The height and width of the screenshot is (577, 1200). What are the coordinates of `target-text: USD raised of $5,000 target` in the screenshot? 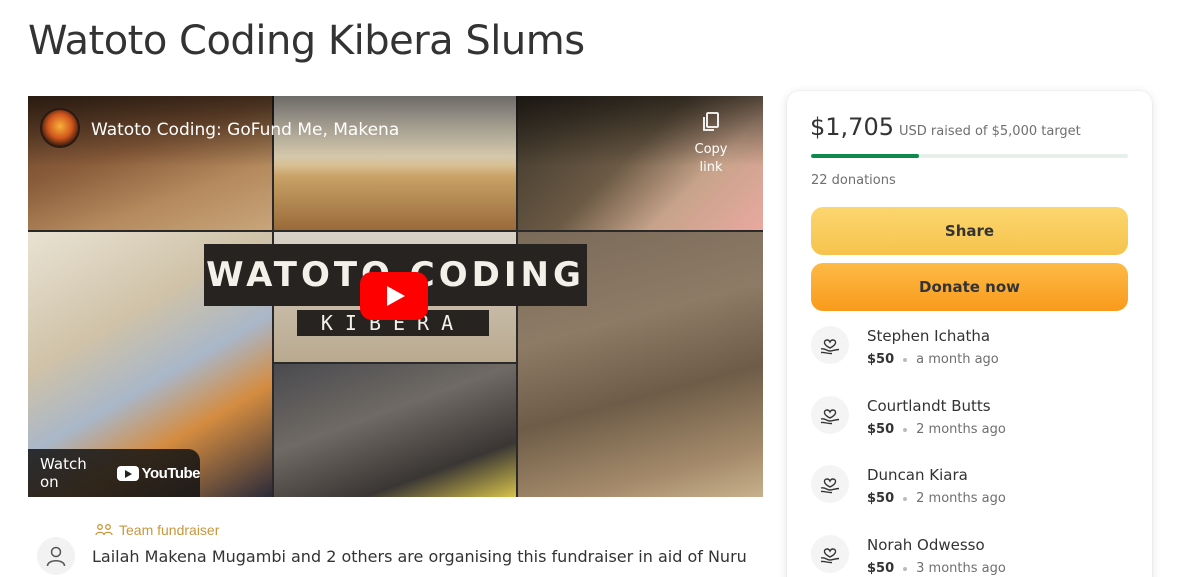 It's located at (989, 131).